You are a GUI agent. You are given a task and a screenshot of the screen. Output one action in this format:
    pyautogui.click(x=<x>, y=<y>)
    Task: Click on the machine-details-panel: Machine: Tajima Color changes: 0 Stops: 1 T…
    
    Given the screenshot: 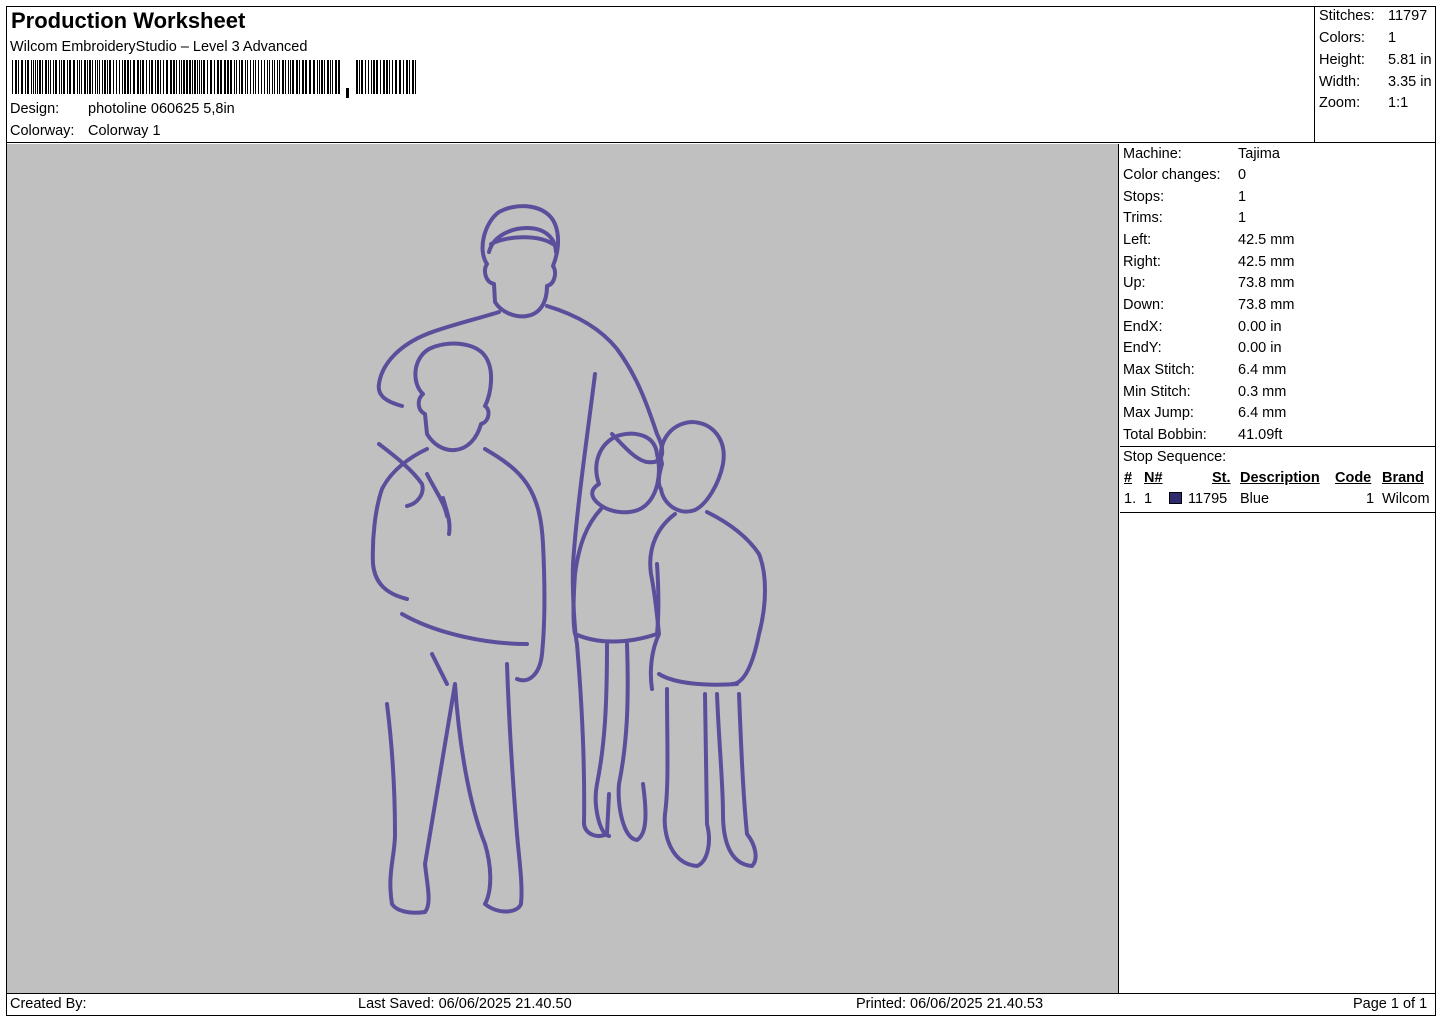 What is the action you would take?
    pyautogui.click(x=1278, y=295)
    